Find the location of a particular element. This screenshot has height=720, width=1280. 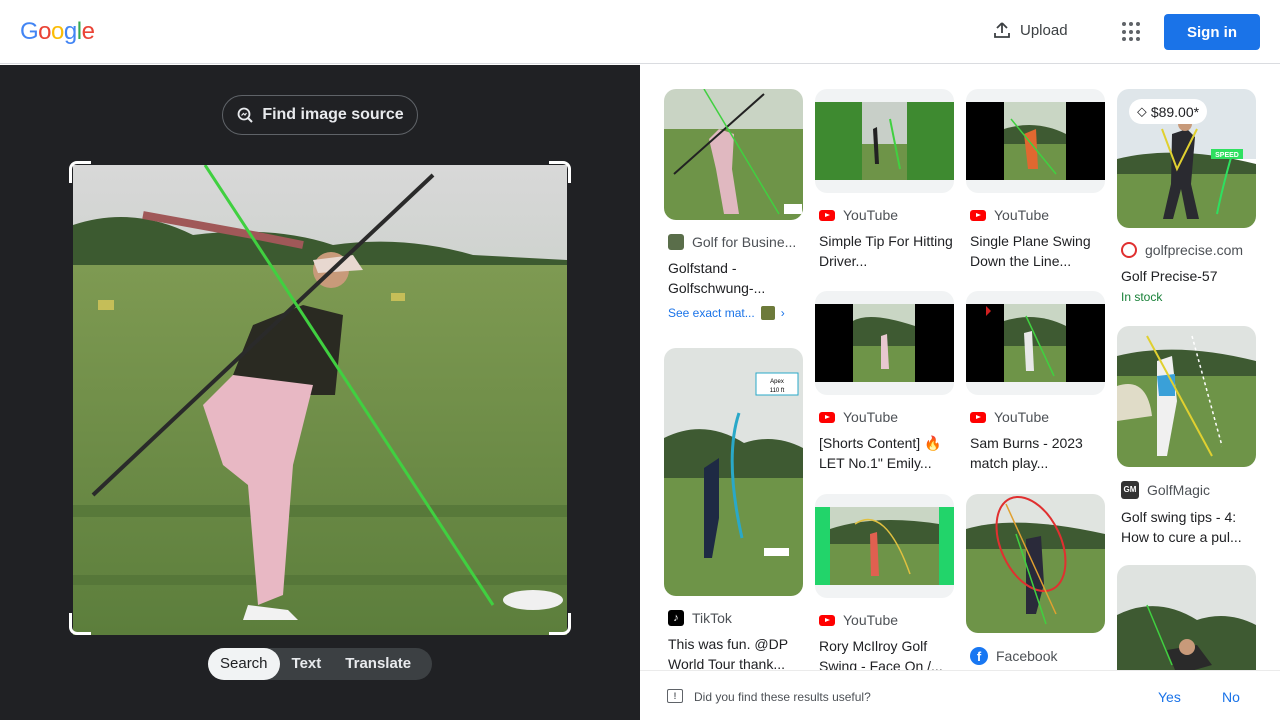

lens-mode-switcher: Search Text Translate is located at coordinates (320, 664).